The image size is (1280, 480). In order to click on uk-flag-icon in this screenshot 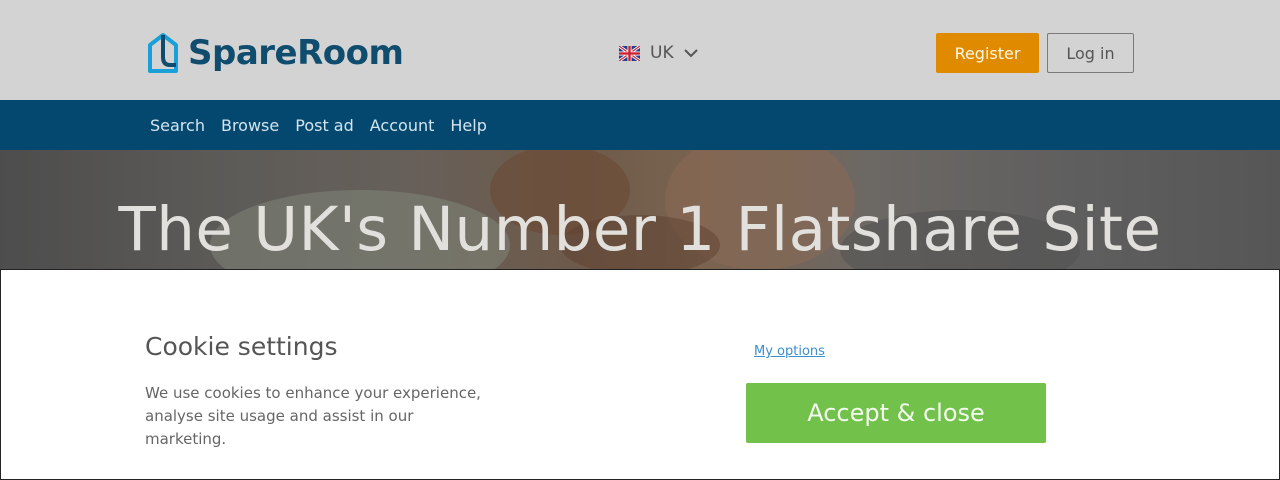, I will do `click(629, 53)`.